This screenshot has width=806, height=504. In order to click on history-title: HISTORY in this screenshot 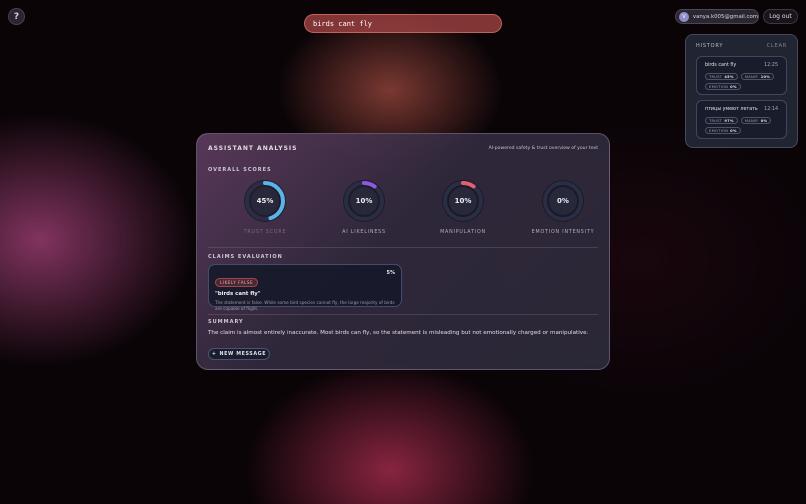, I will do `click(710, 46)`.